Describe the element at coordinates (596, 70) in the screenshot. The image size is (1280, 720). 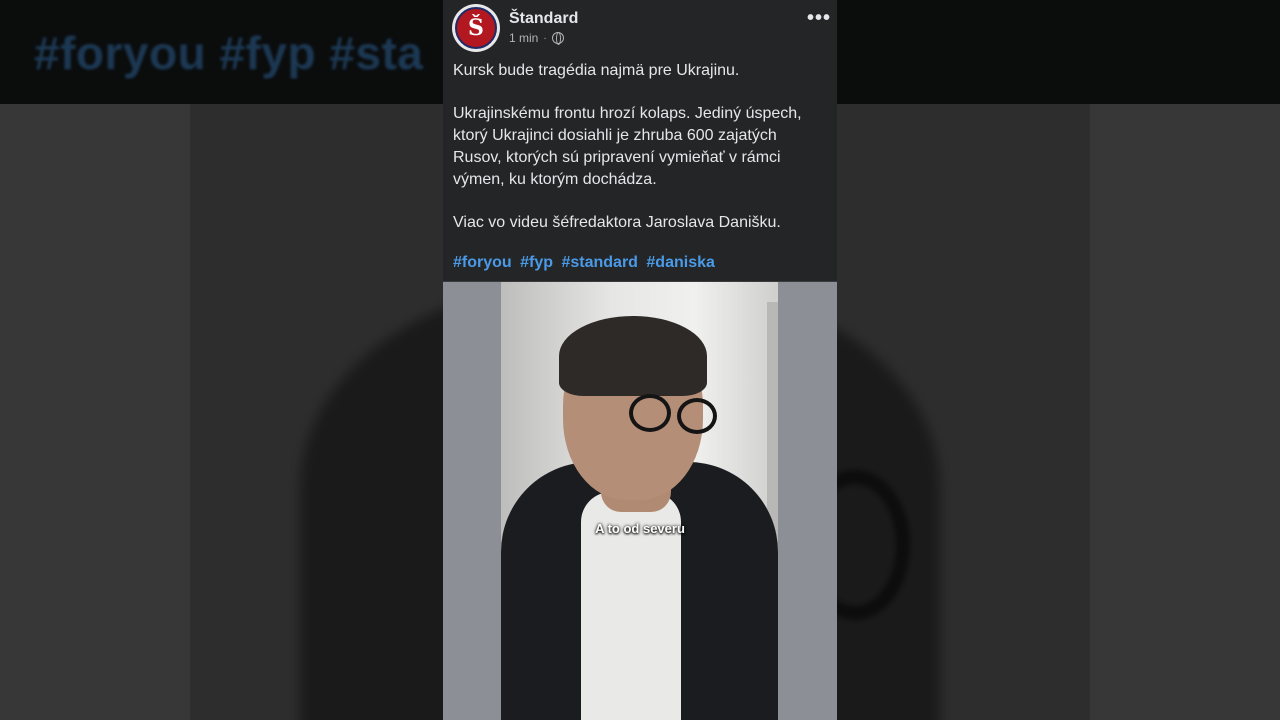
I see `post-paragraph: Kursk bude tragédia najmä pre Ukrajinu.` at that location.